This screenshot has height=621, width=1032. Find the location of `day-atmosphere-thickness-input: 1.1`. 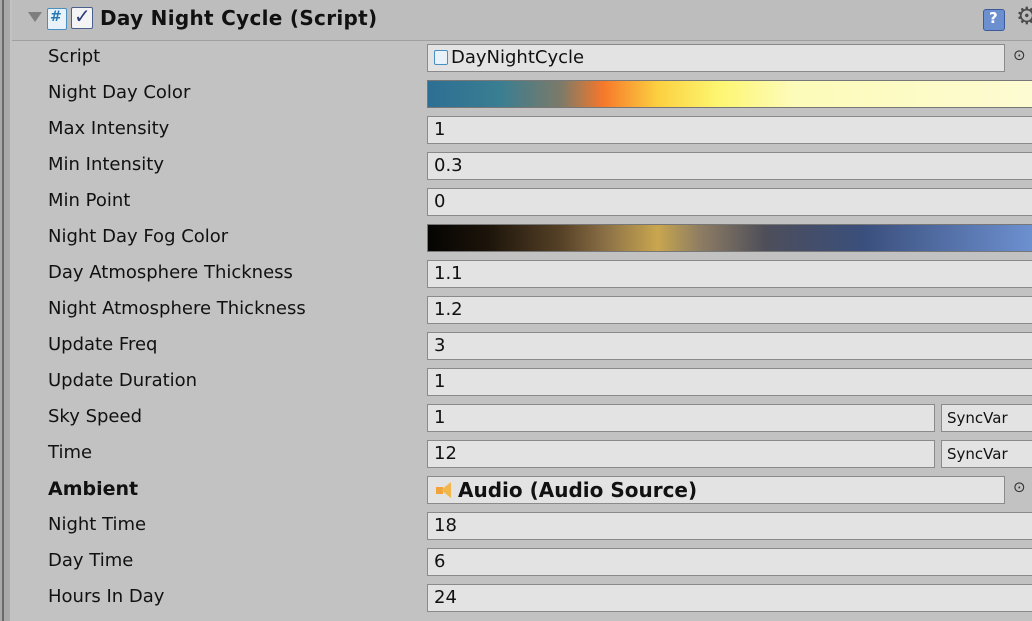

day-atmosphere-thickness-input: 1.1 is located at coordinates (729, 274).